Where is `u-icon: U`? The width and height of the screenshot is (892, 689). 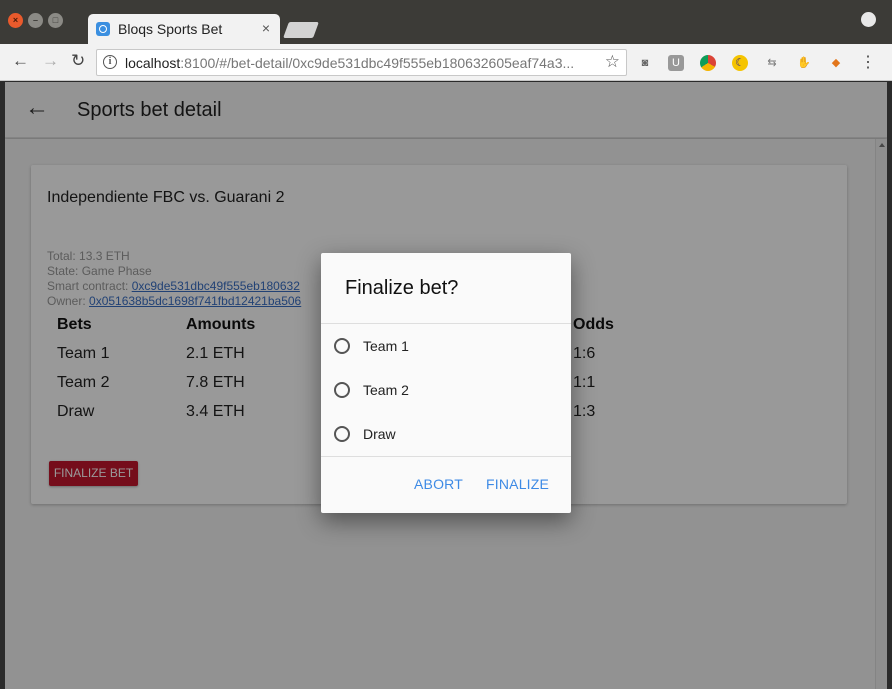
u-icon: U is located at coordinates (676, 63).